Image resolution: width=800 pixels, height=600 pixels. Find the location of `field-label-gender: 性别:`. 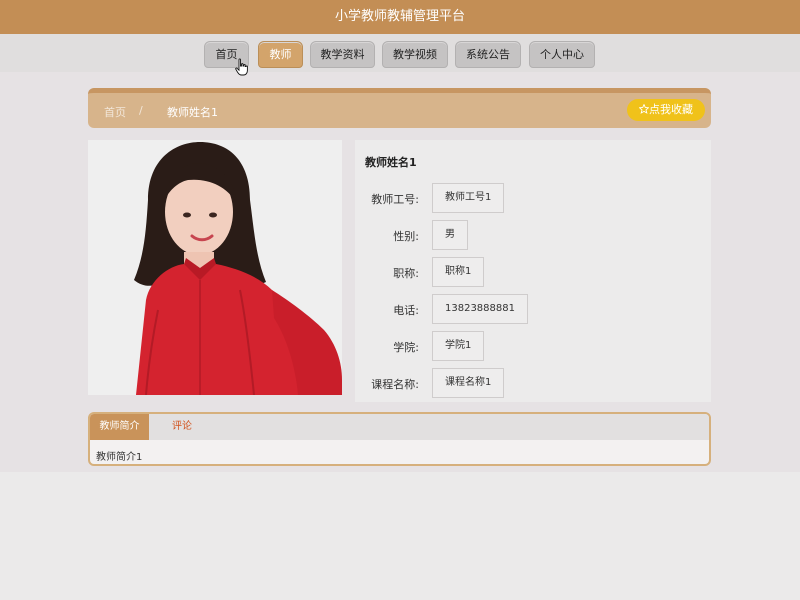

field-label-gender: 性别: is located at coordinates (406, 236).